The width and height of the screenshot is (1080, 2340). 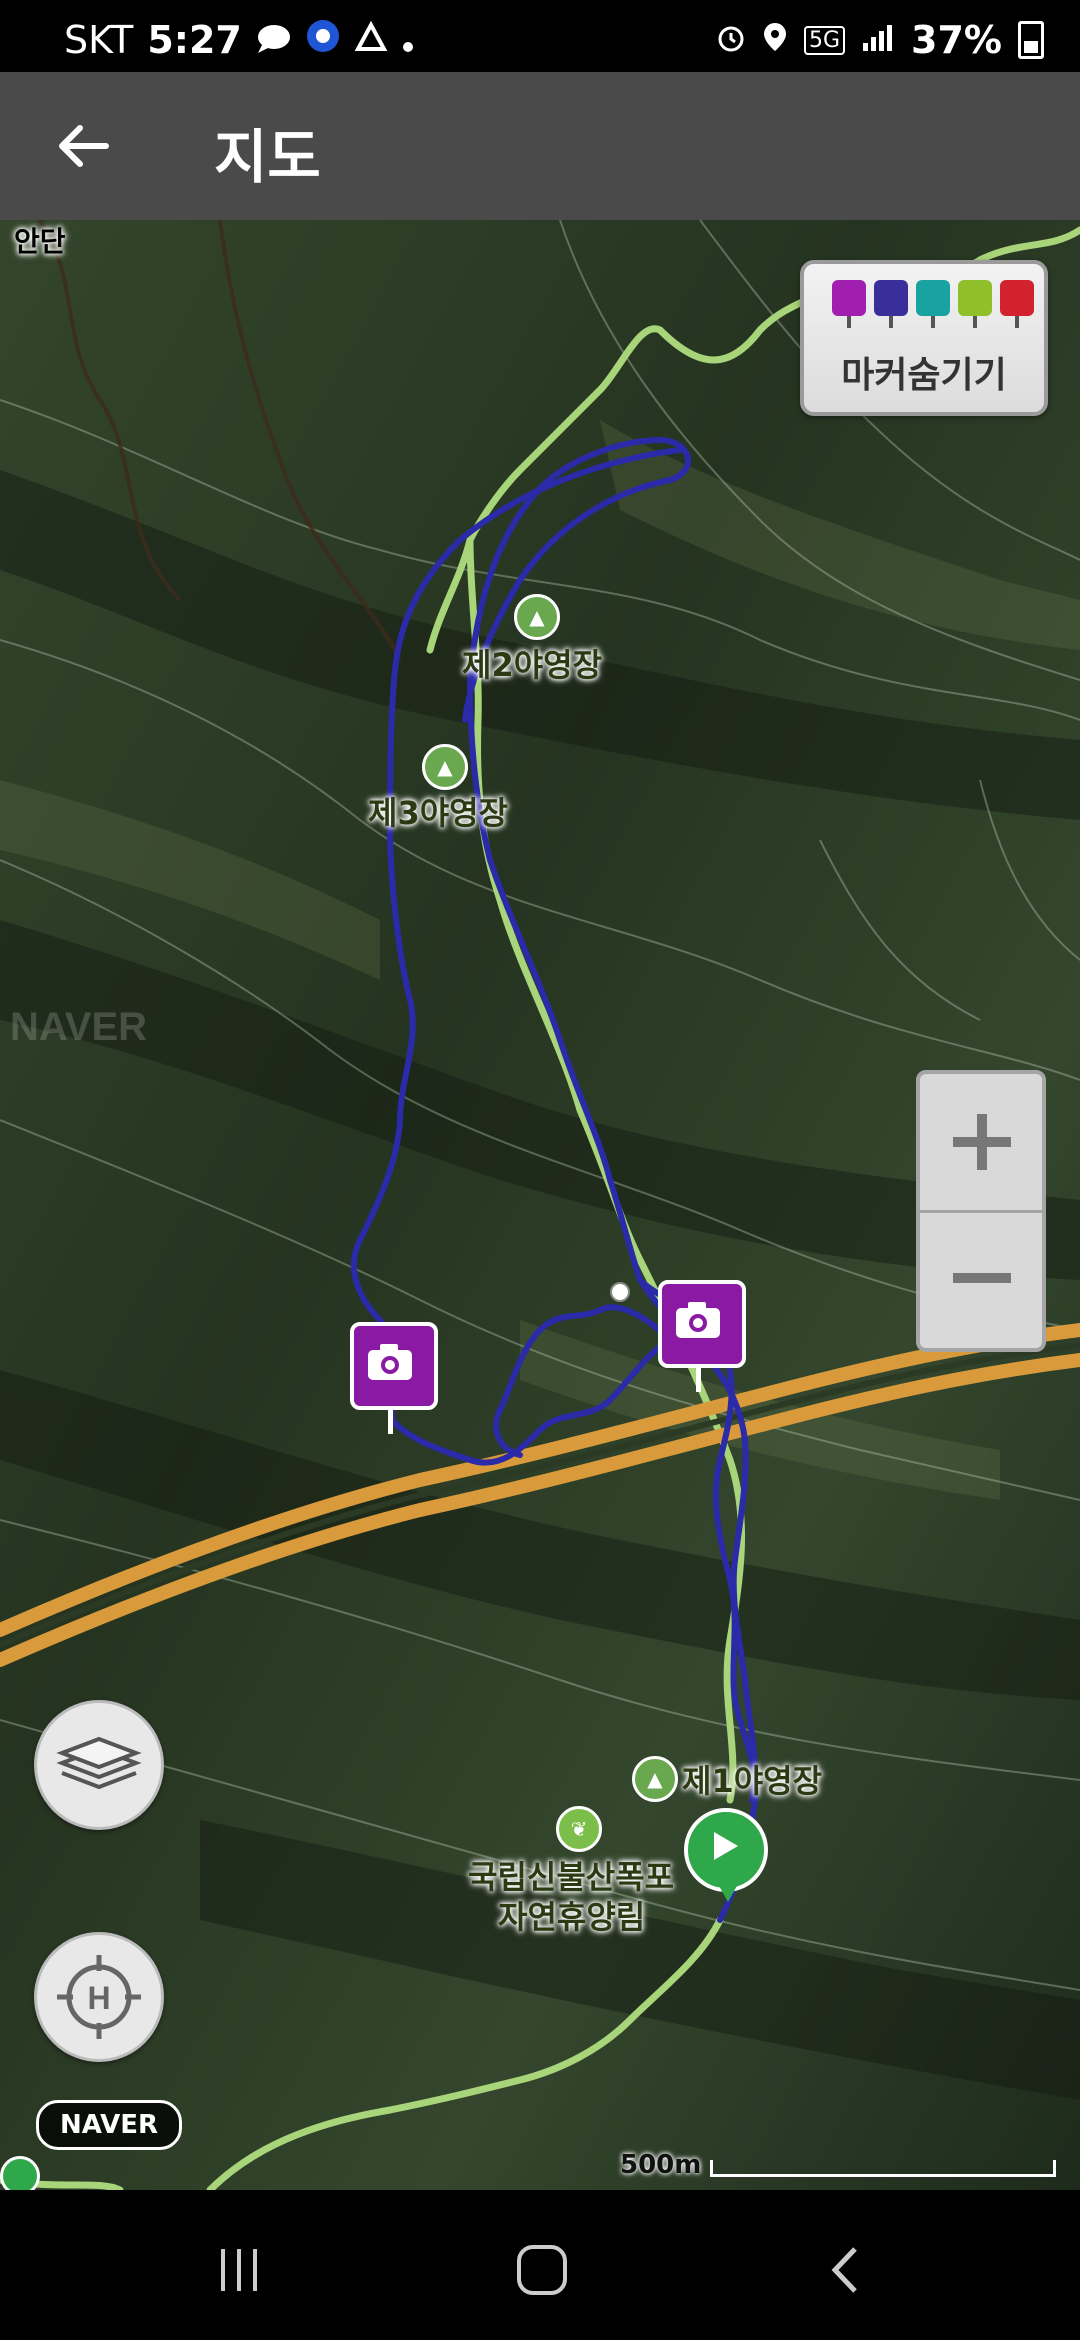 I want to click on home-button, so click(x=542, y=2270).